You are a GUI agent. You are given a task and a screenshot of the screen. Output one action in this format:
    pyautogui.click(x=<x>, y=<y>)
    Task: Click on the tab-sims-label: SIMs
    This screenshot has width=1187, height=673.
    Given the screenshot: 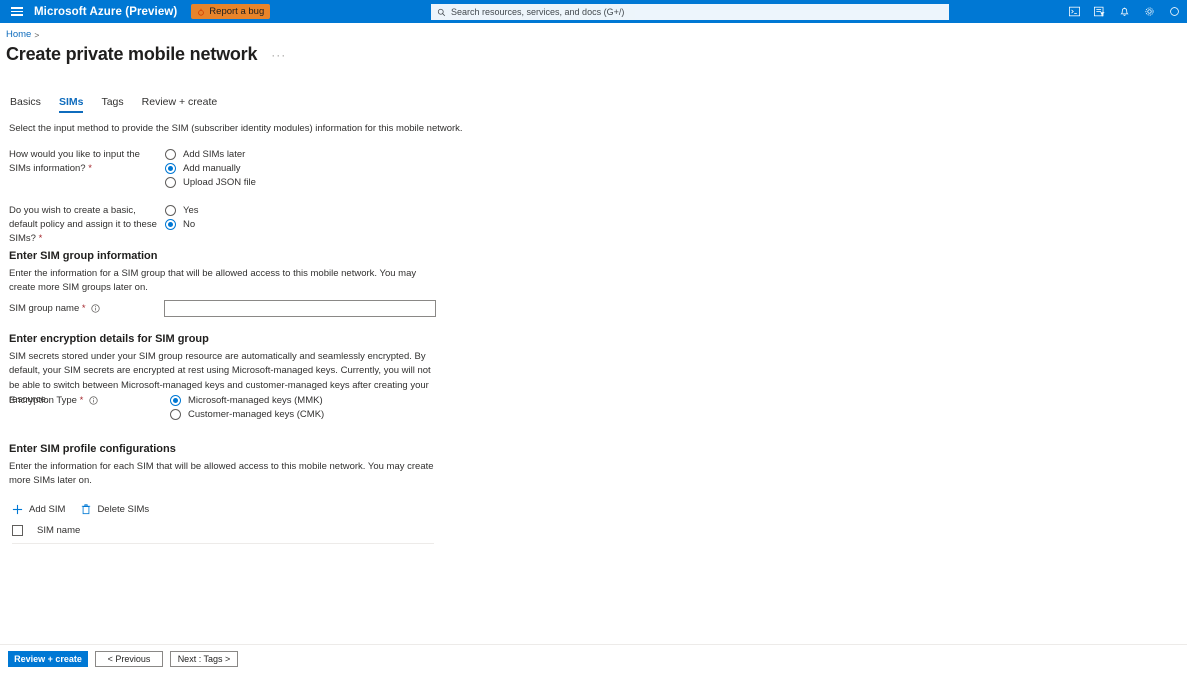 What is the action you would take?
    pyautogui.click(x=71, y=102)
    